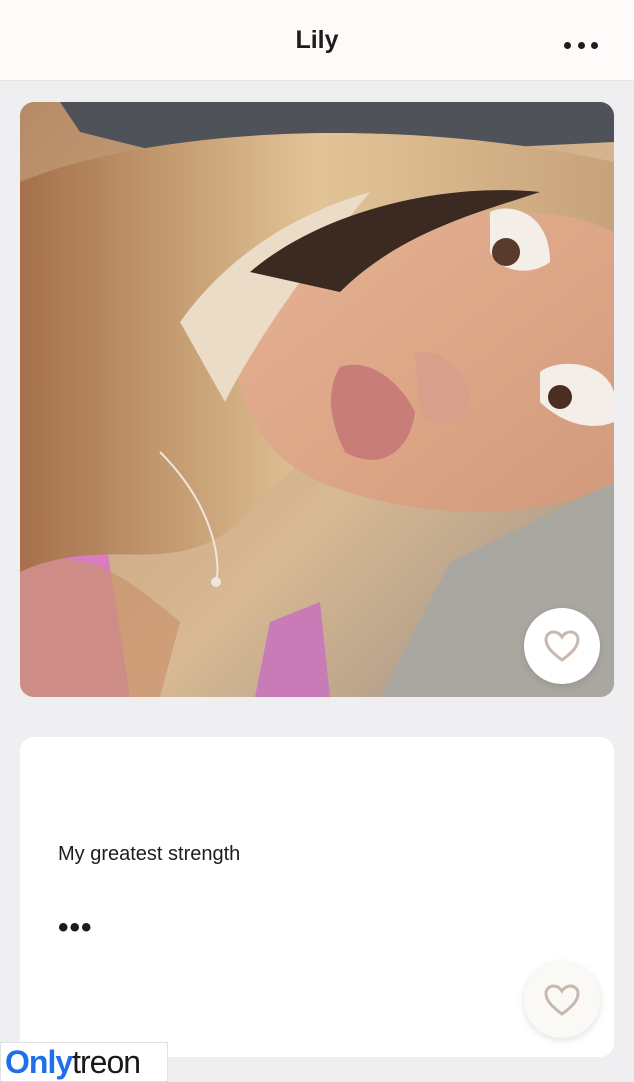 The height and width of the screenshot is (1082, 634). I want to click on prompt-answer: •••, so click(75, 927).